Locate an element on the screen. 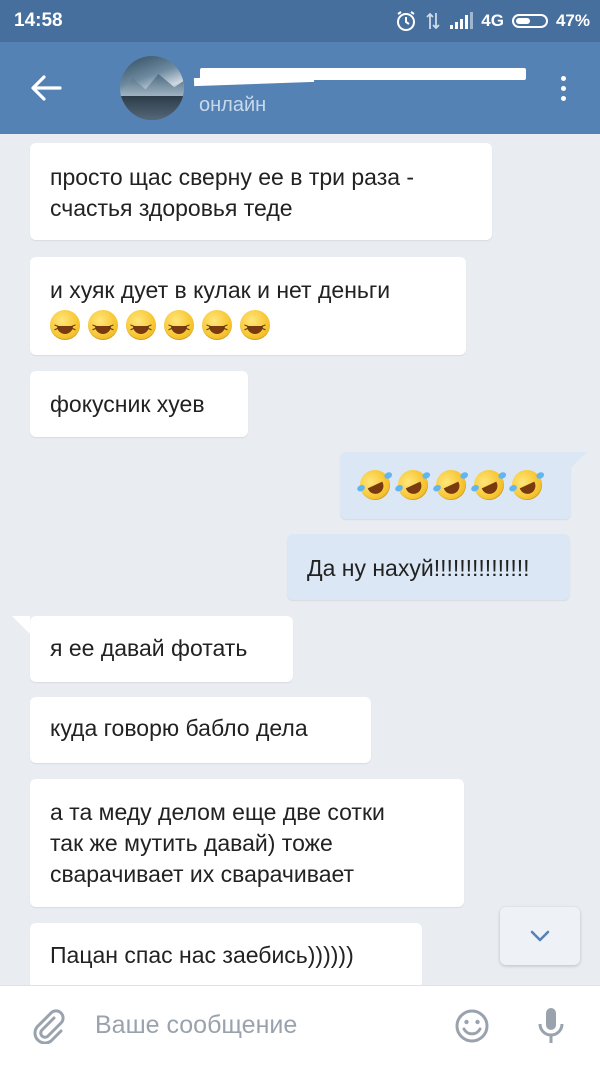  message-incoming: Пацан спас нас заебись)))))) is located at coordinates (226, 956).